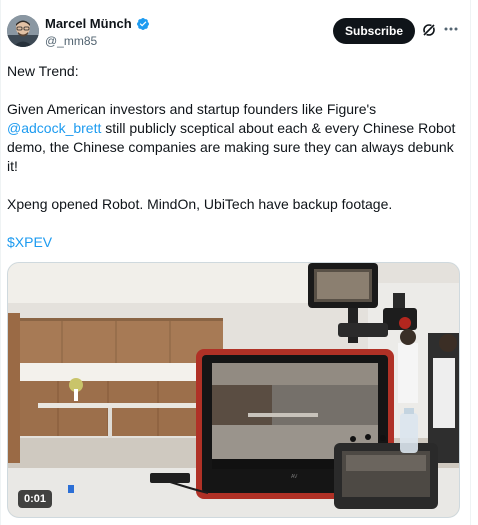 The height and width of the screenshot is (525, 478). What do you see at coordinates (35, 499) in the screenshot?
I see `video-timestamp: 0:01` at bounding box center [35, 499].